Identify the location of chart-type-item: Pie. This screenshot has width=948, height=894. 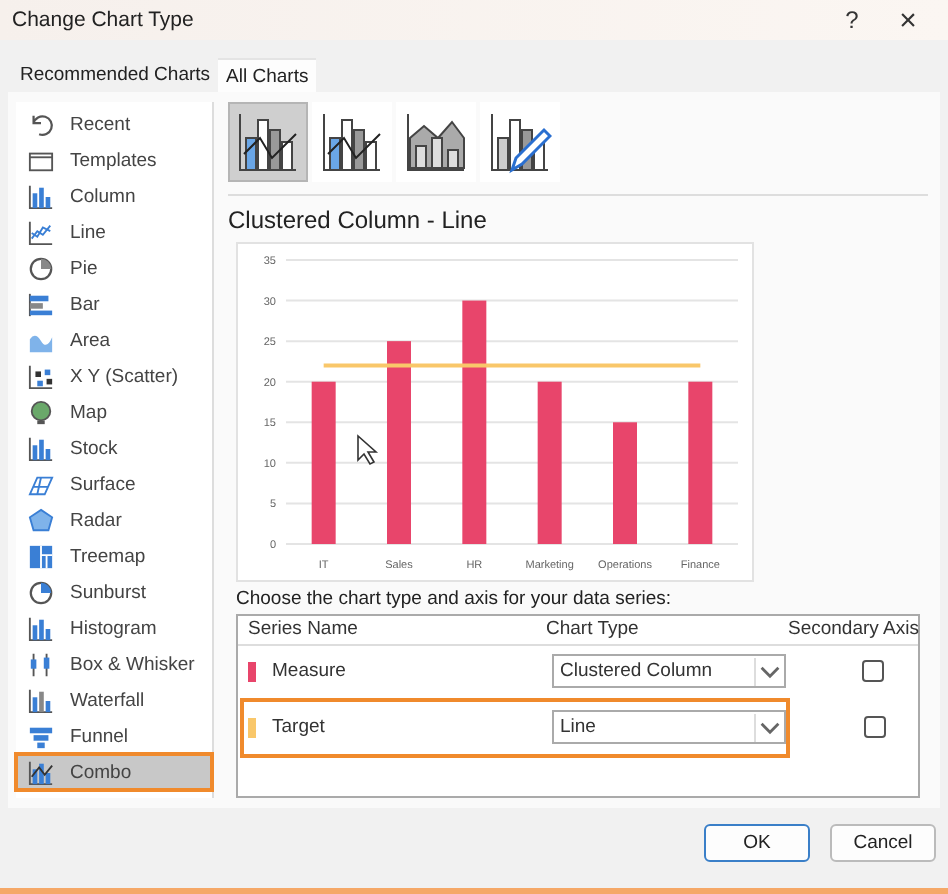
(114, 268).